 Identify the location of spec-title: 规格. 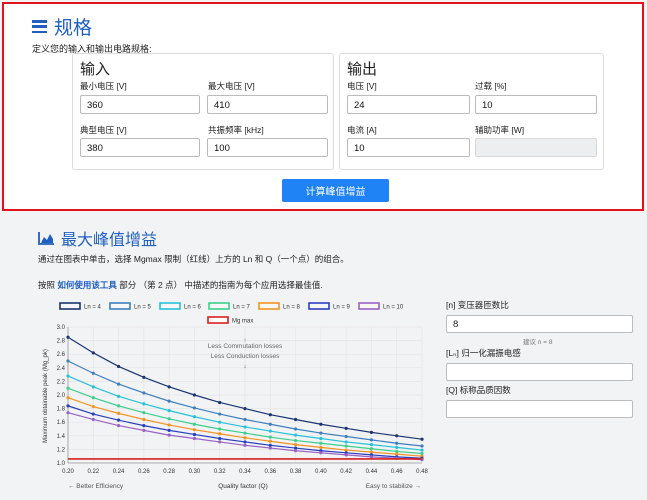
(62, 26).